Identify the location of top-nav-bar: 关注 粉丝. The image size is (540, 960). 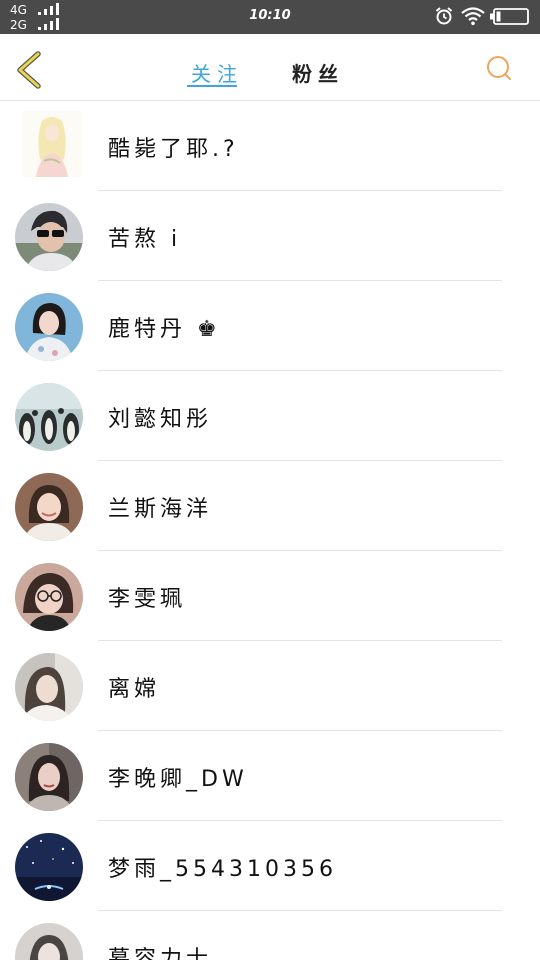
(270, 67).